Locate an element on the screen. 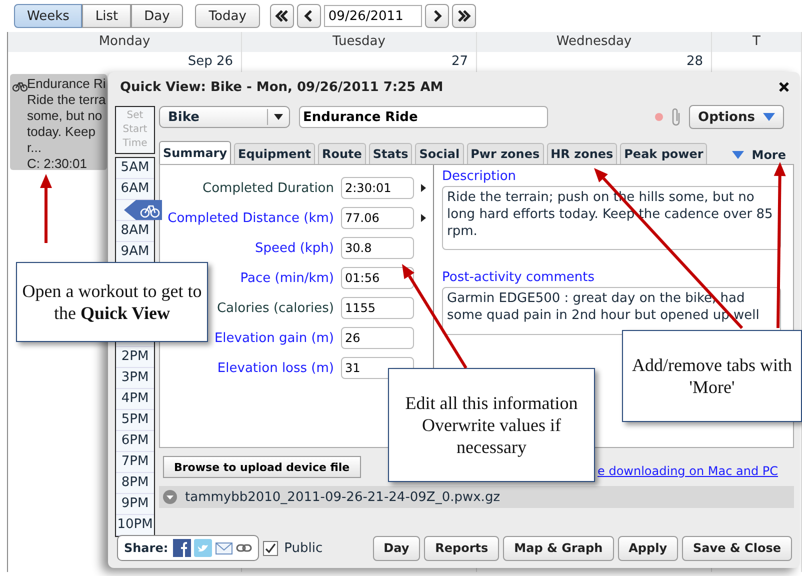 This screenshot has height=576, width=802. tab: Social is located at coordinates (439, 153).